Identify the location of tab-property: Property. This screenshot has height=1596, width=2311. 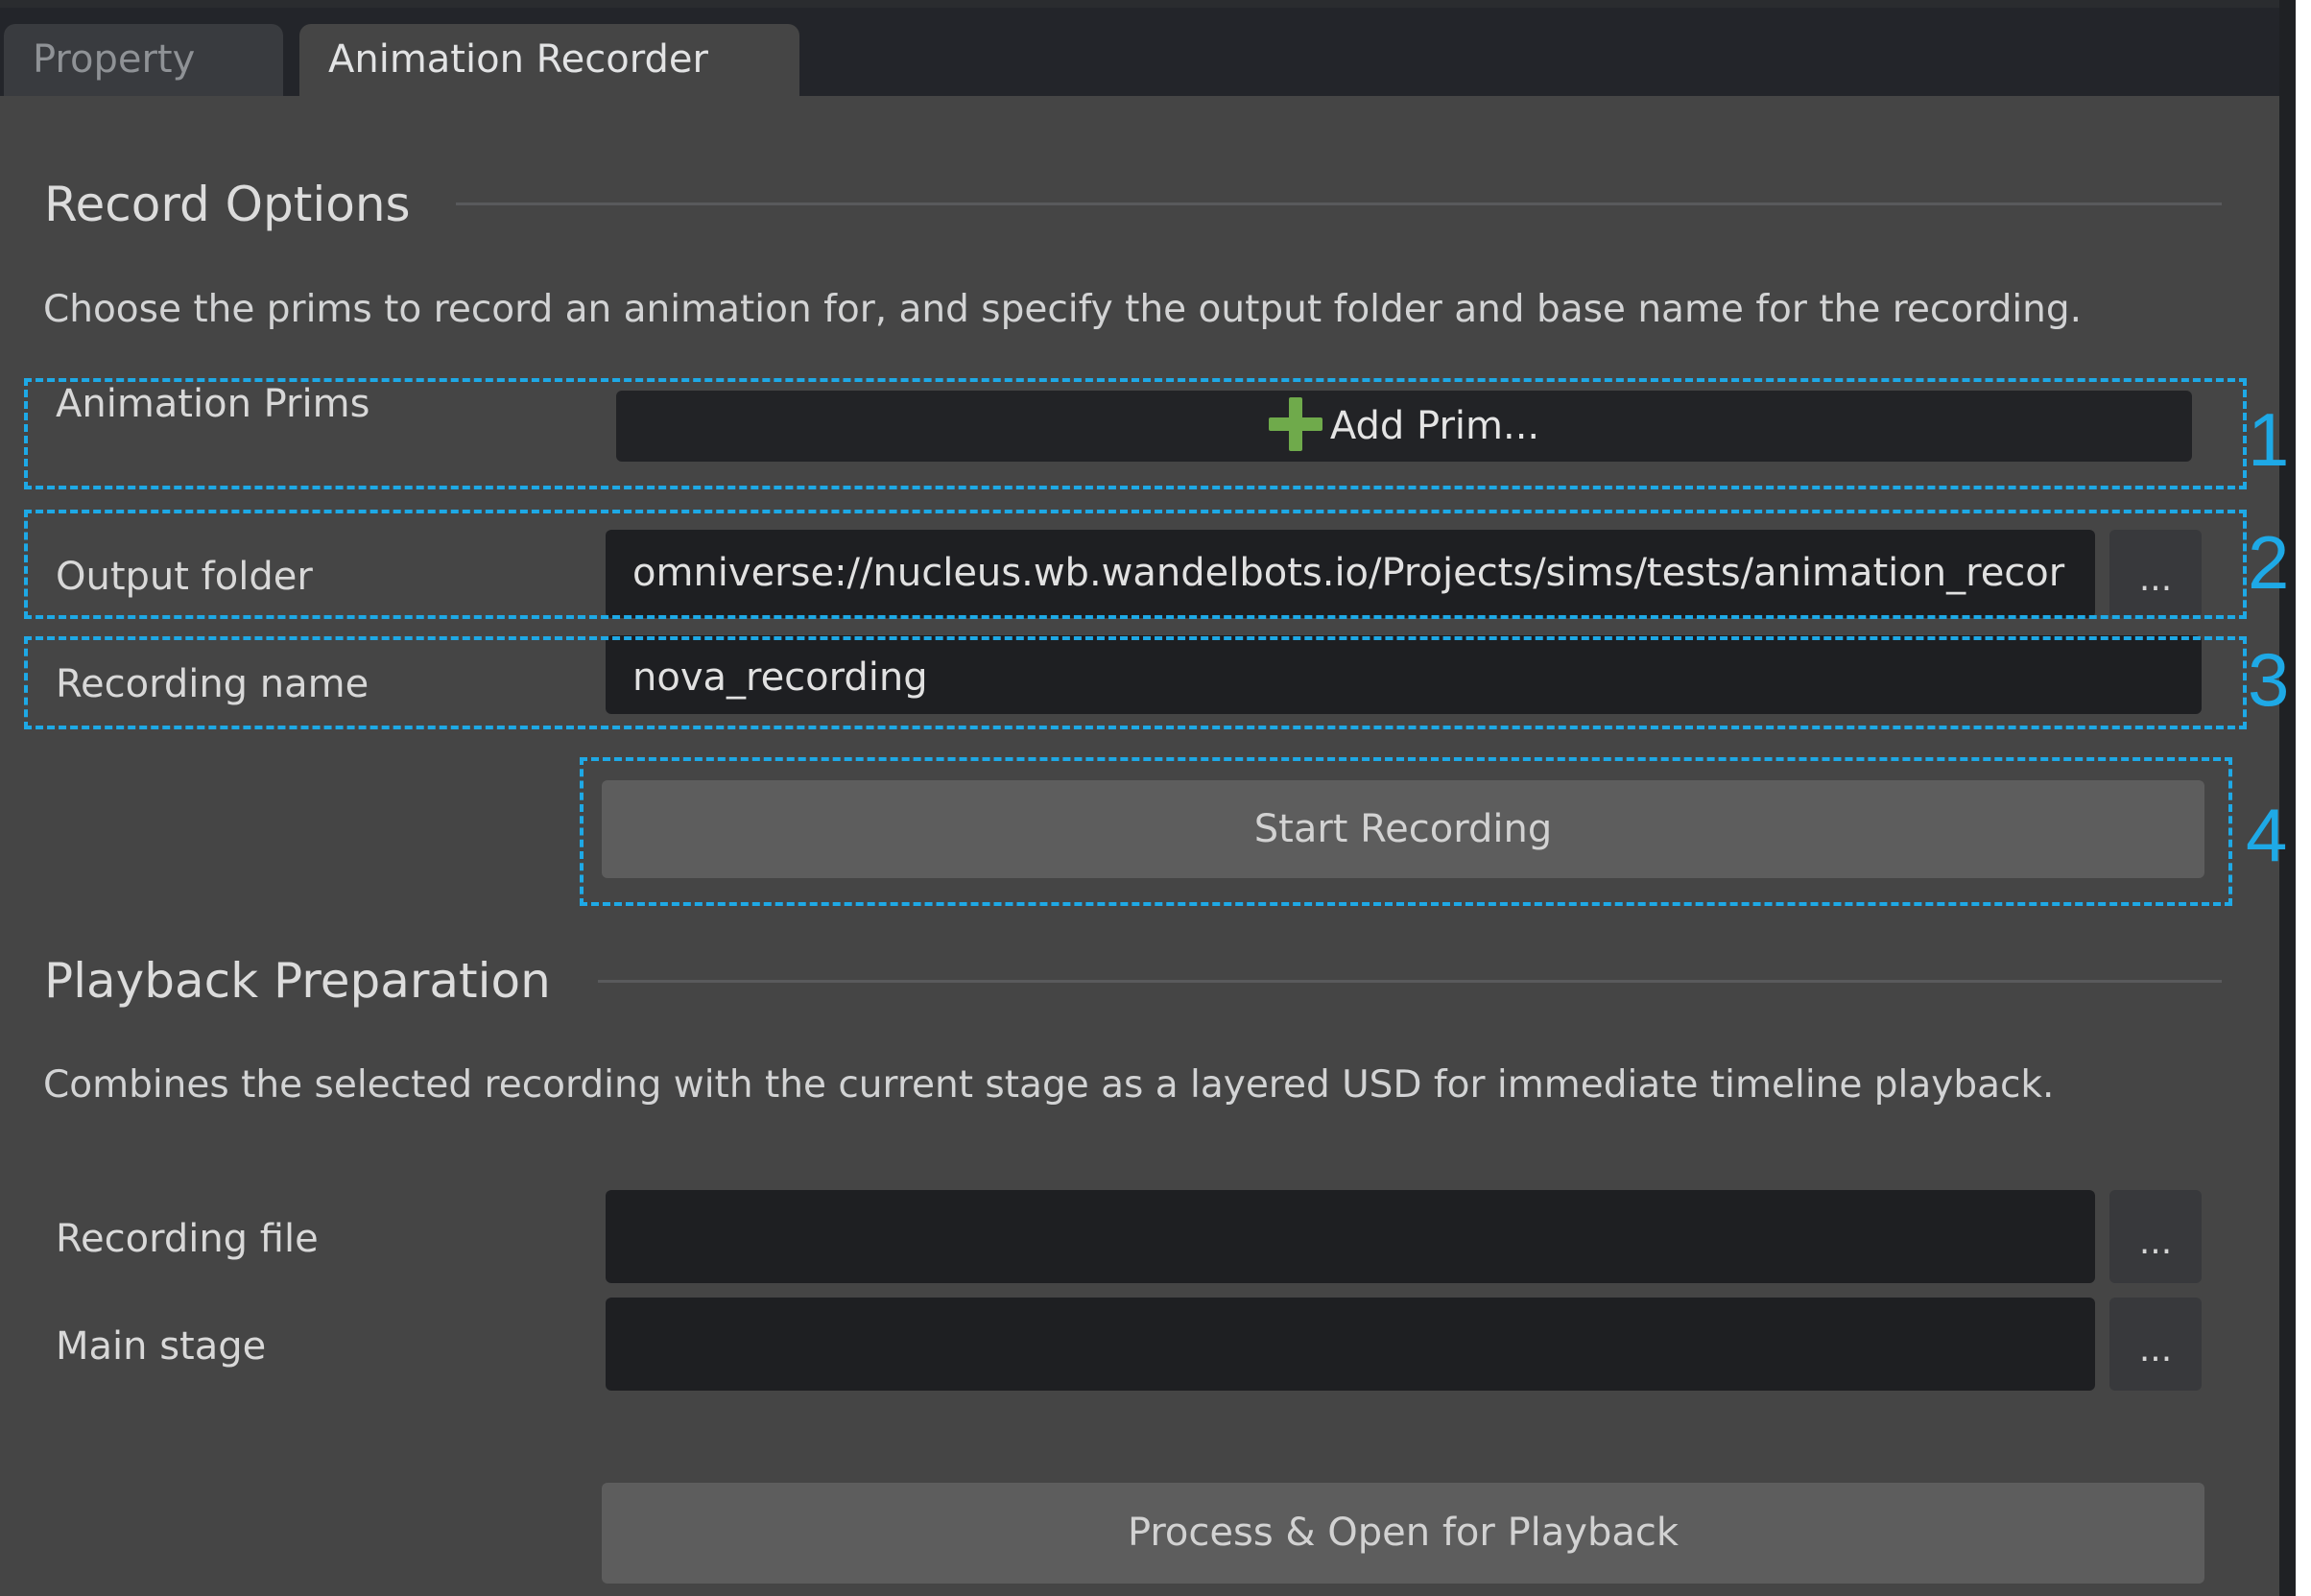
(144, 60).